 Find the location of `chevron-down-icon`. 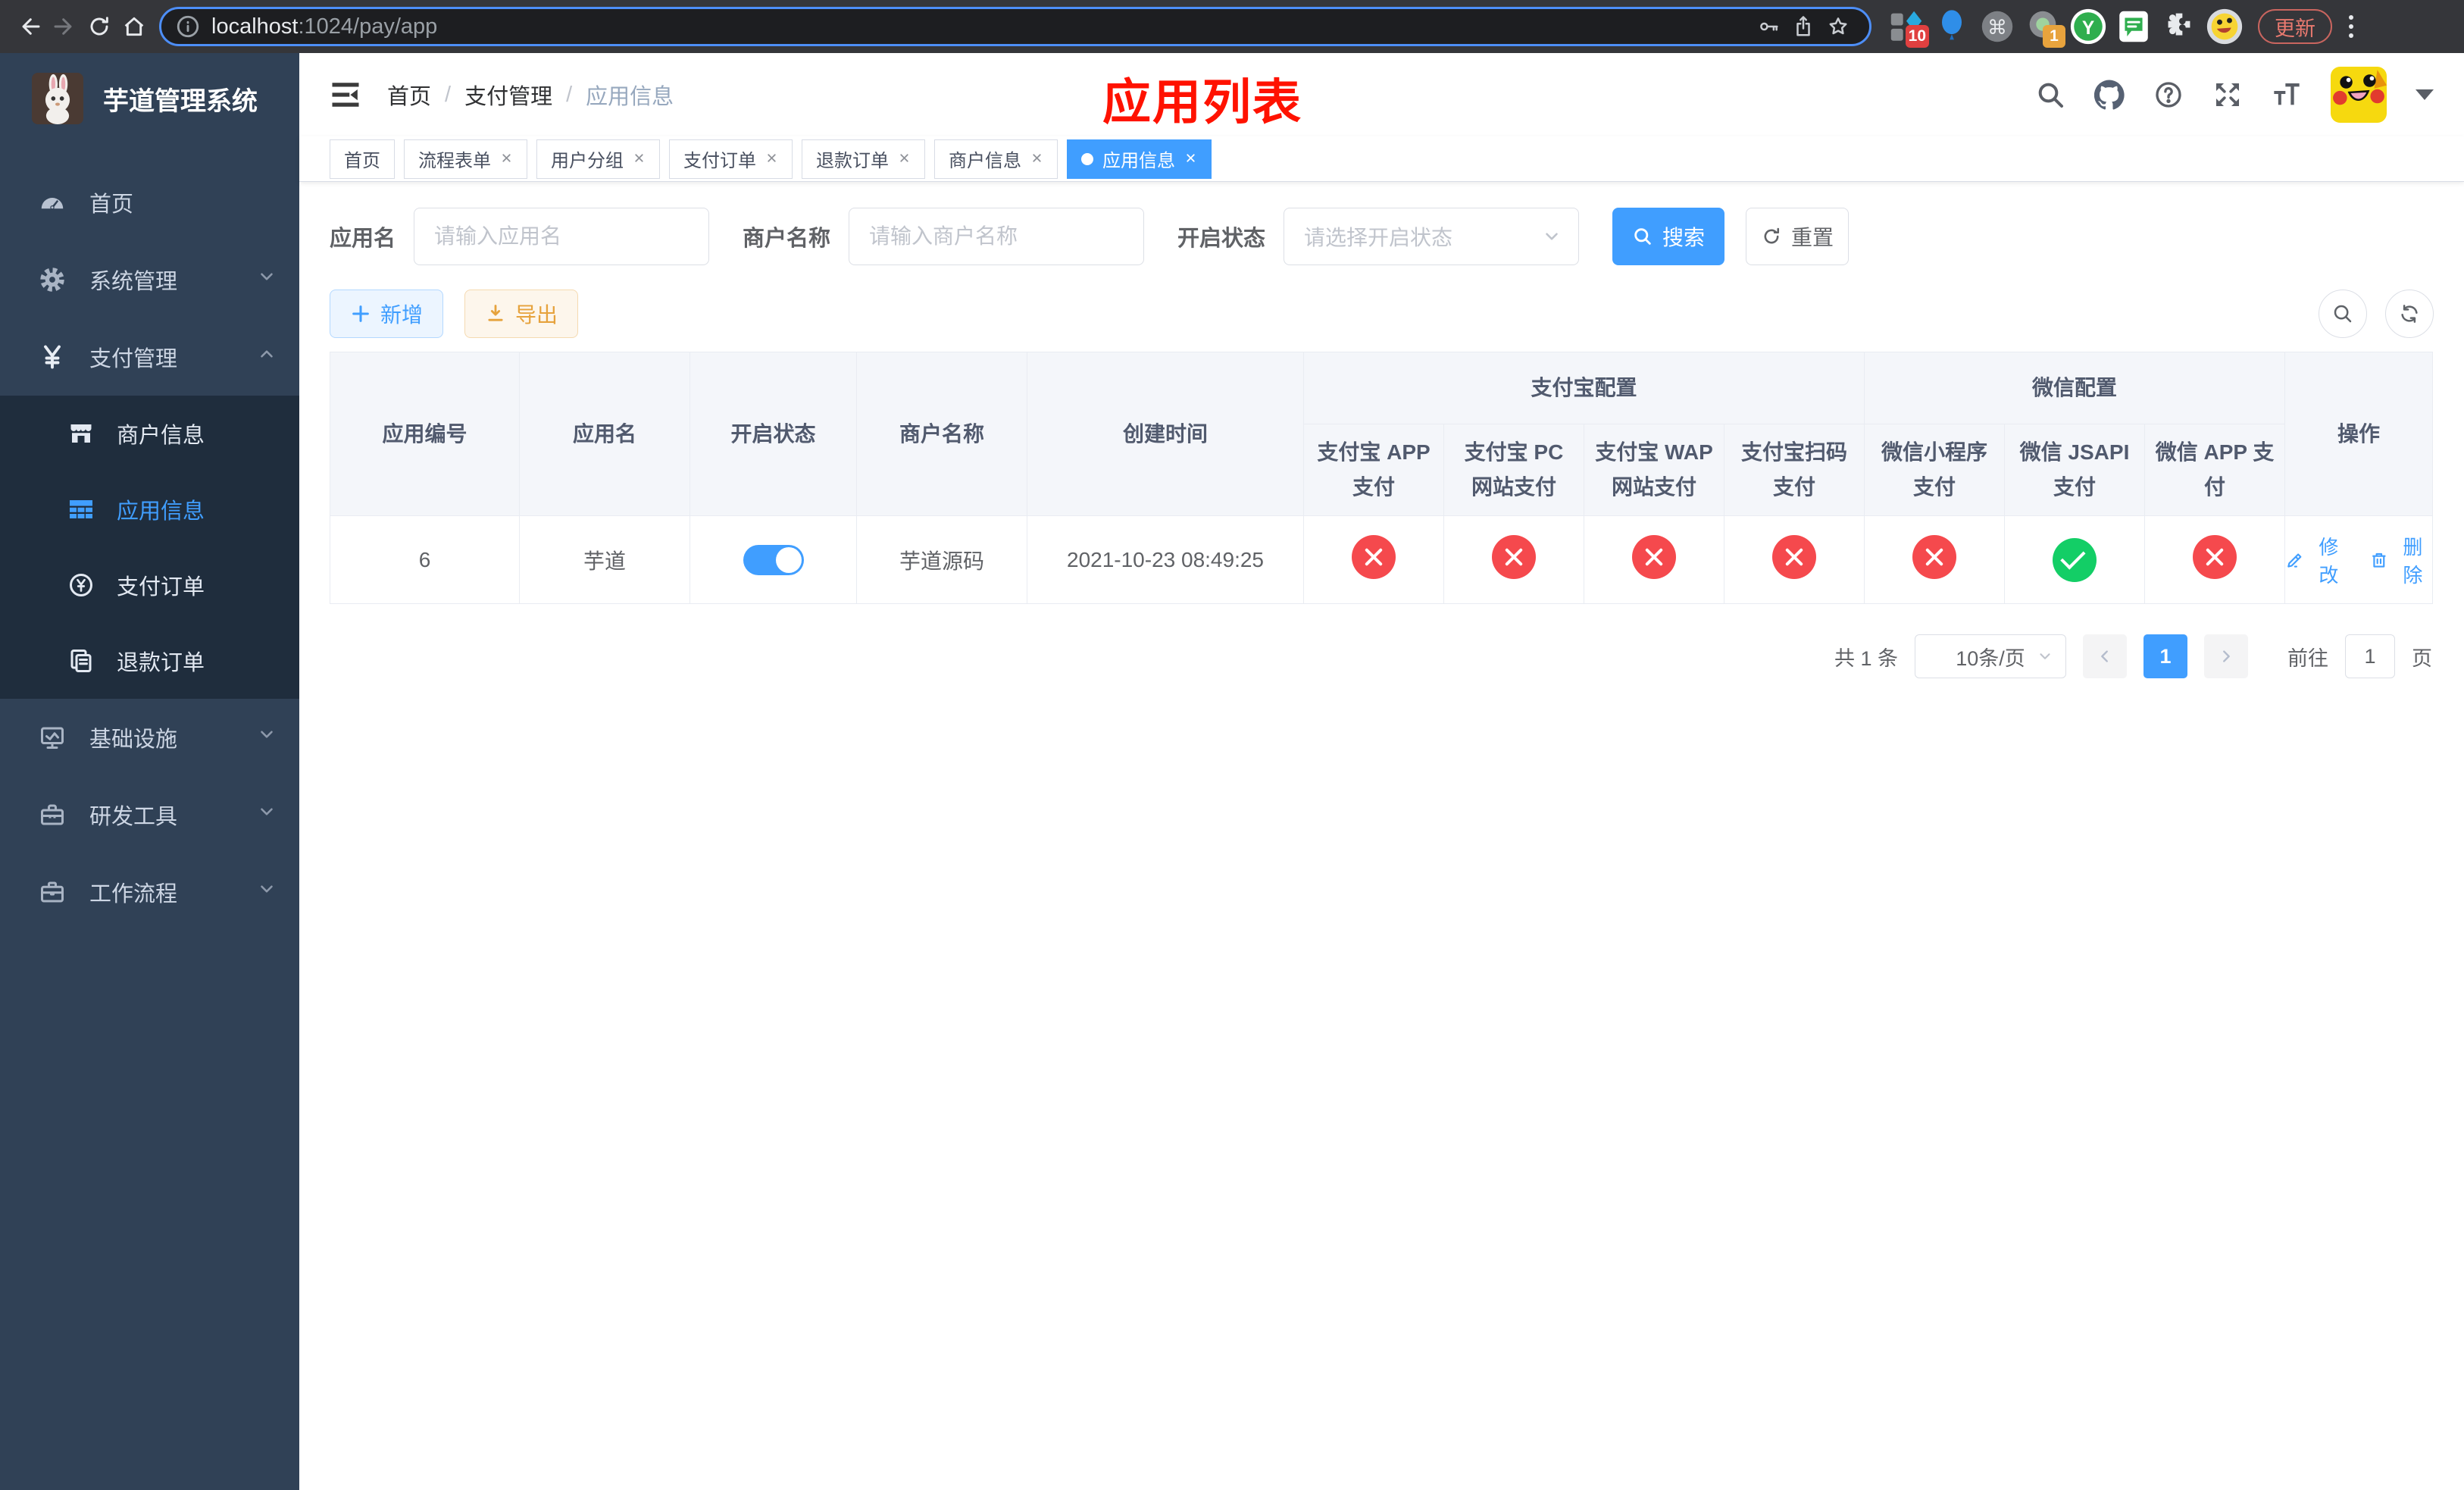

chevron-down-icon is located at coordinates (2045, 656).